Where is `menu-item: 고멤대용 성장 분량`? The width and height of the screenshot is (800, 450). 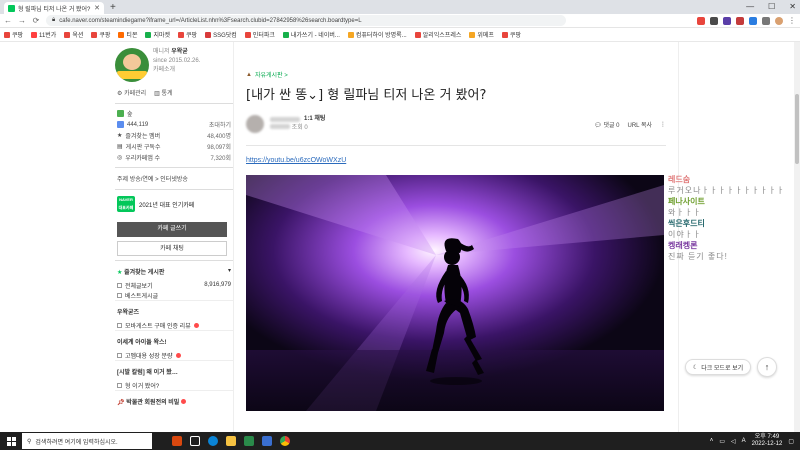
menu-item: 고멤대용 성장 분량 is located at coordinates (174, 355).